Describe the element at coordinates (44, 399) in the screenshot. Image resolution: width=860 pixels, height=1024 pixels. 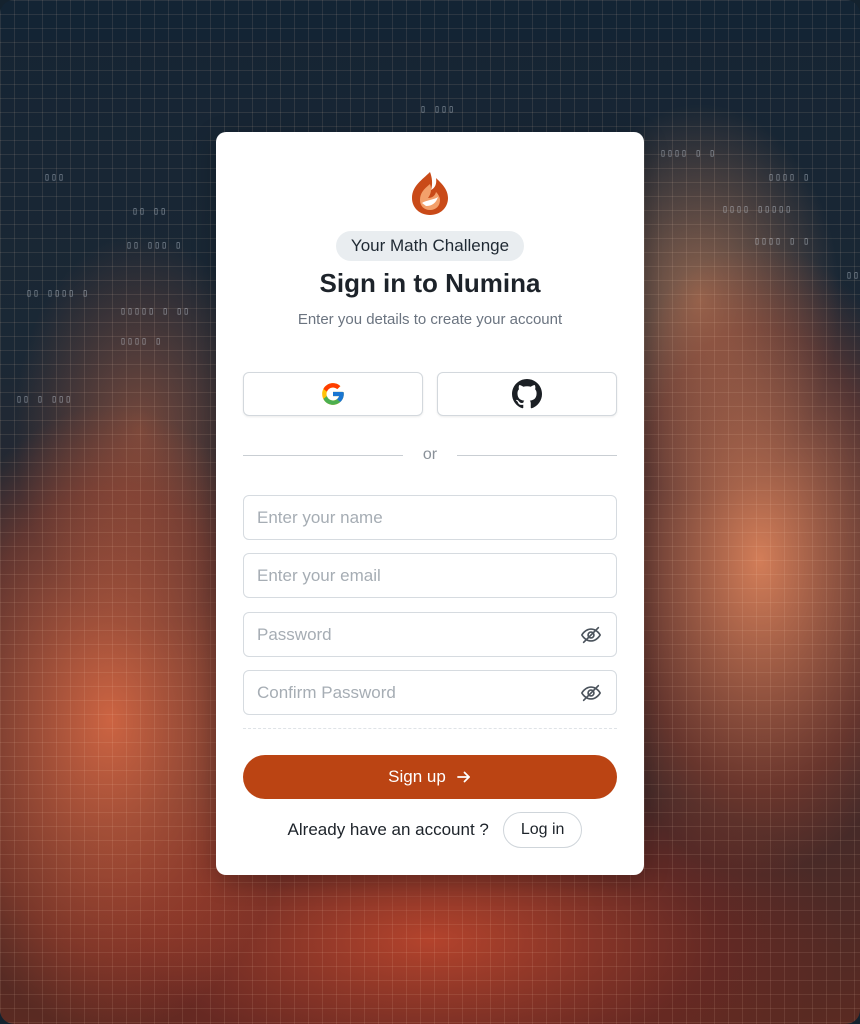
I see `background-glyph: ▯▯ ▯ ▯▯▯` at that location.